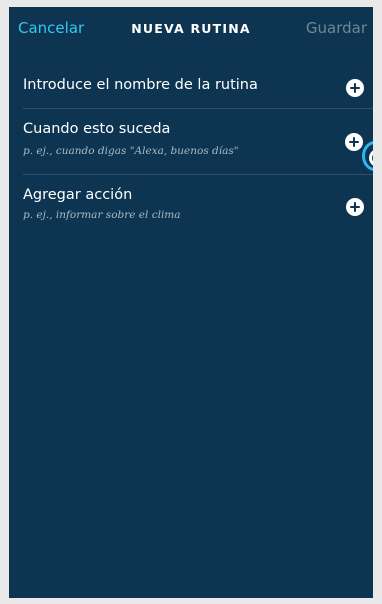 The image size is (382, 604). What do you see at coordinates (102, 215) in the screenshot?
I see `action-hint: p. ej., informar sobre el clima` at bounding box center [102, 215].